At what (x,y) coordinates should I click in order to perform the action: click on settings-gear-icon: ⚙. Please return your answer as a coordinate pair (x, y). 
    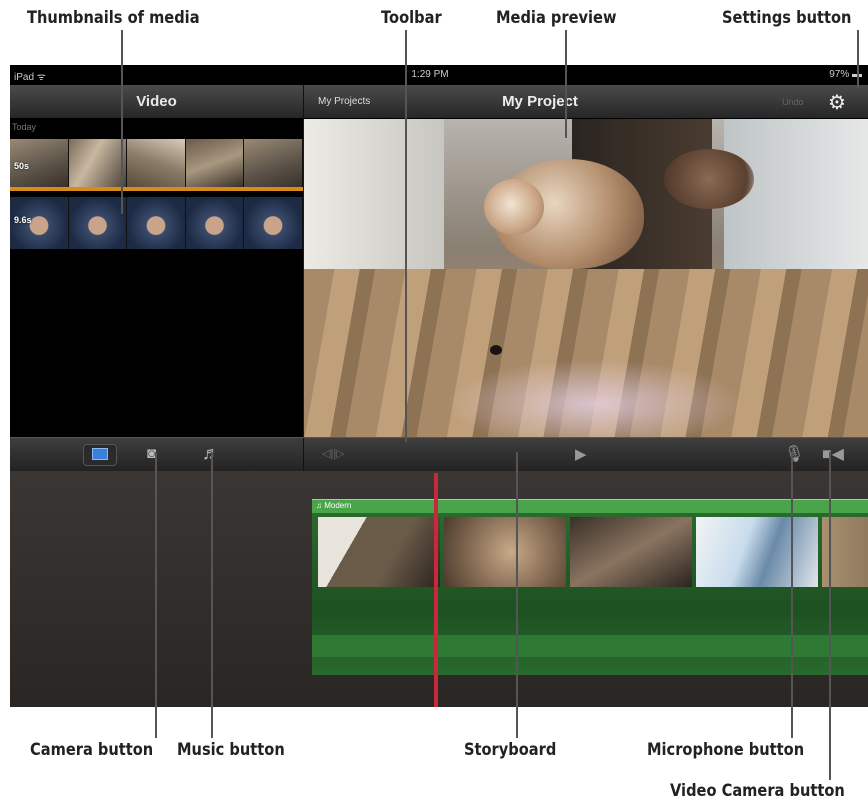
    Looking at the image, I should click on (837, 102).